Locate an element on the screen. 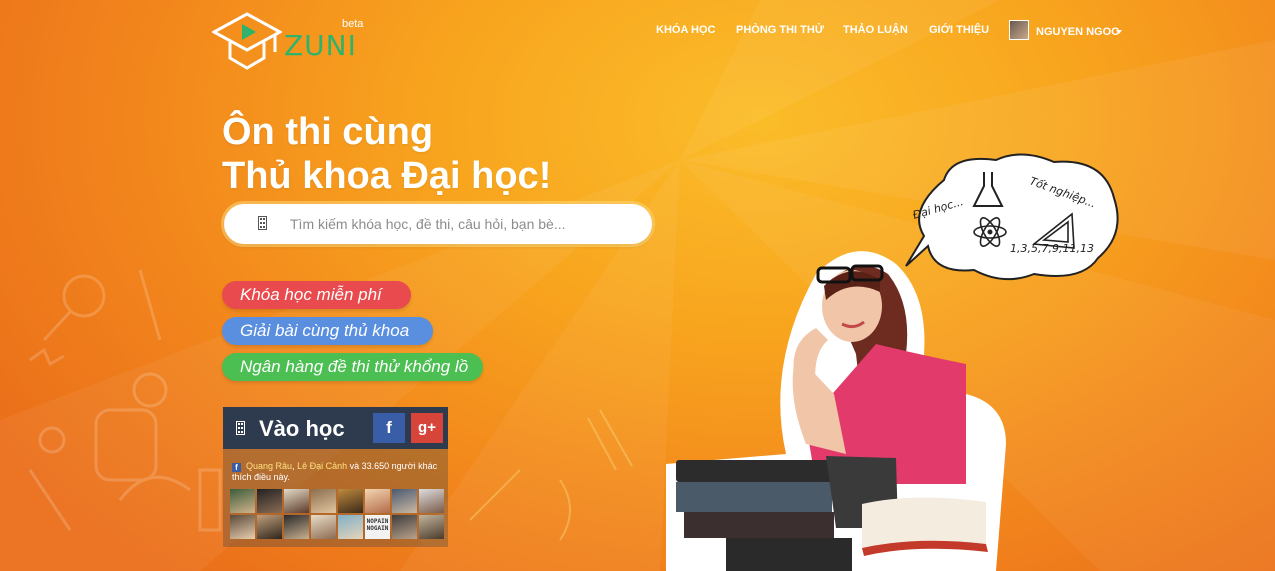  nav-item-about: GIỚI THIỆU is located at coordinates (959, 30).